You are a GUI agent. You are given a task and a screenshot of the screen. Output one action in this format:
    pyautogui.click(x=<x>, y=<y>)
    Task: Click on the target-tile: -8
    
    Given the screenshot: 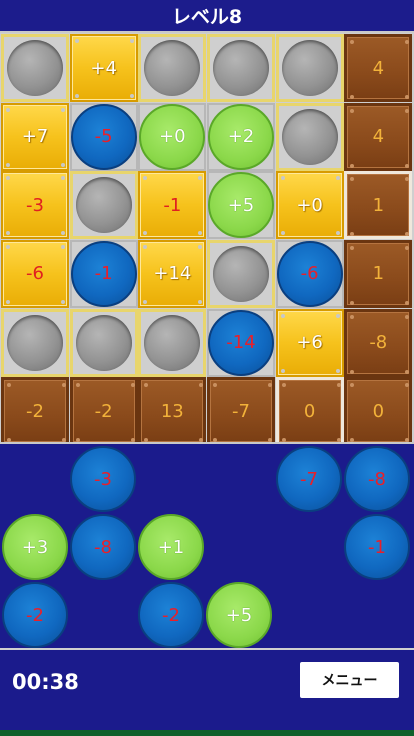 What is the action you would take?
    pyautogui.click(x=378, y=342)
    